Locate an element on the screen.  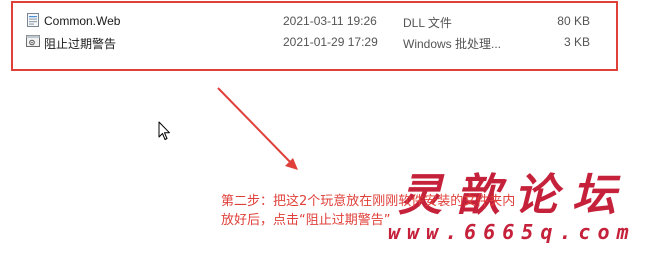
annotation-line-1: 第二步：把这2个玩意放在刚刚软件安装的文件夹内 is located at coordinates (368, 201).